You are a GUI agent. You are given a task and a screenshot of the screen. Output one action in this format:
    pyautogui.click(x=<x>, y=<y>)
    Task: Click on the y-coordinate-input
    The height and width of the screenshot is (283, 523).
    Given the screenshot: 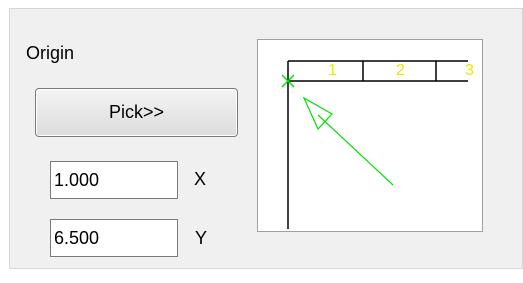 What is the action you would take?
    pyautogui.click(x=114, y=238)
    